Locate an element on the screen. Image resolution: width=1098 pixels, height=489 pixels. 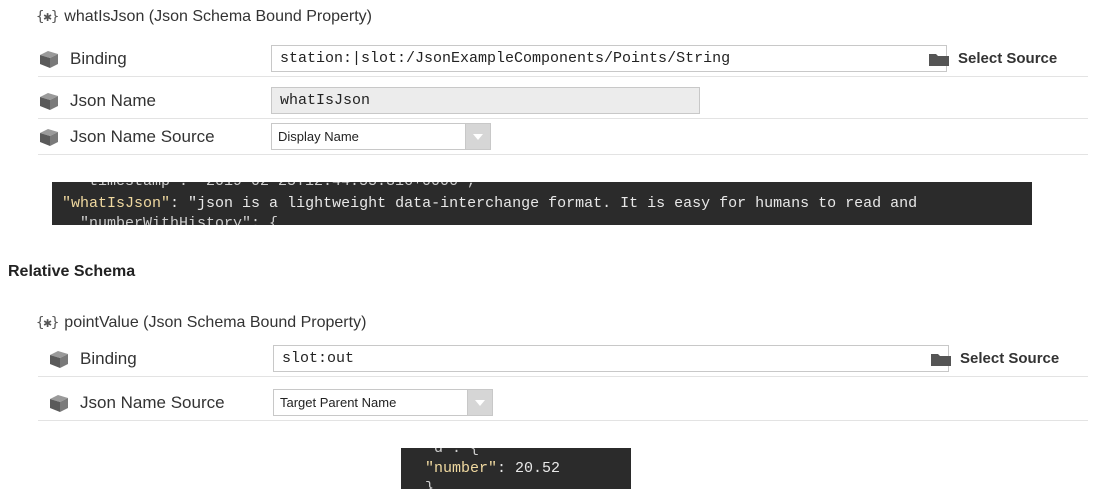
json-name-label: Json Name is located at coordinates (113, 100).